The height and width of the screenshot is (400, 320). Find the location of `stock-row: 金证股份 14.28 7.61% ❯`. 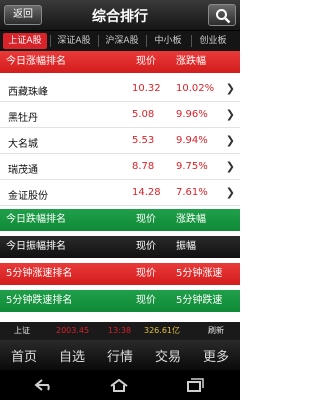

stock-row: 金证股份 14.28 7.61% ❯ is located at coordinates (120, 194).